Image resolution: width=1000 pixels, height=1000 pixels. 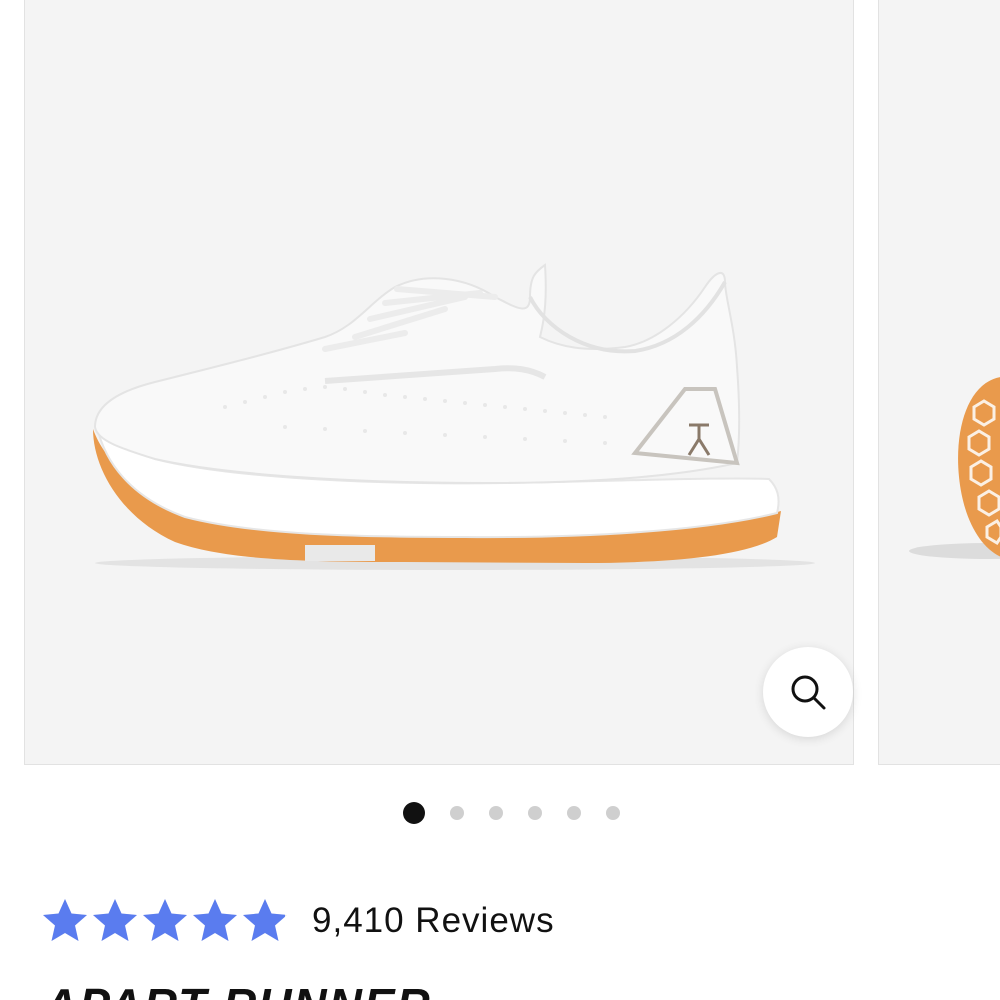 I want to click on reviews-link: 9,410 Reviews, so click(x=433, y=921).